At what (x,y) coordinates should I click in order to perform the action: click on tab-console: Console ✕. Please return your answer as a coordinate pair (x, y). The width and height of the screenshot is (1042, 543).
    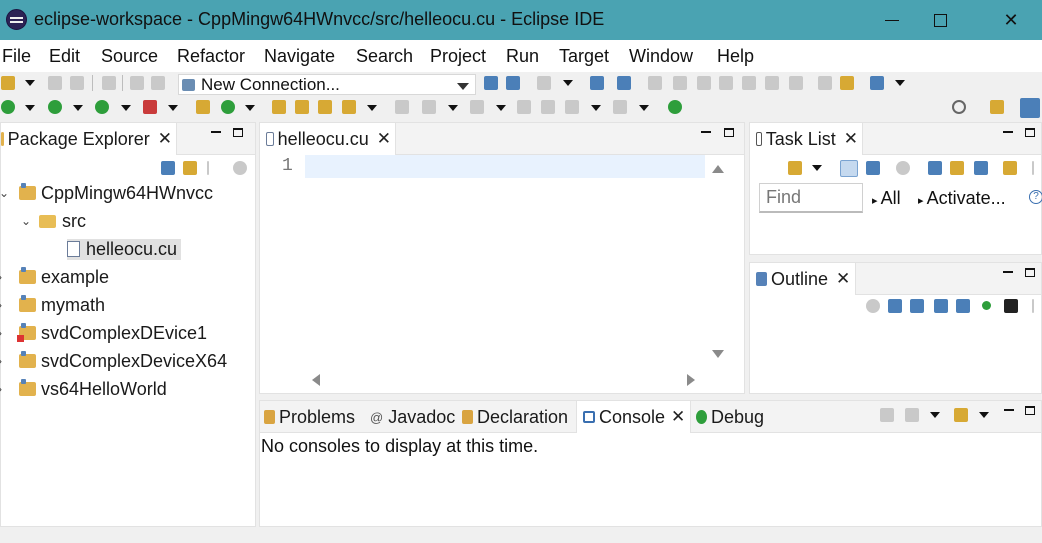
    Looking at the image, I should click on (633, 417).